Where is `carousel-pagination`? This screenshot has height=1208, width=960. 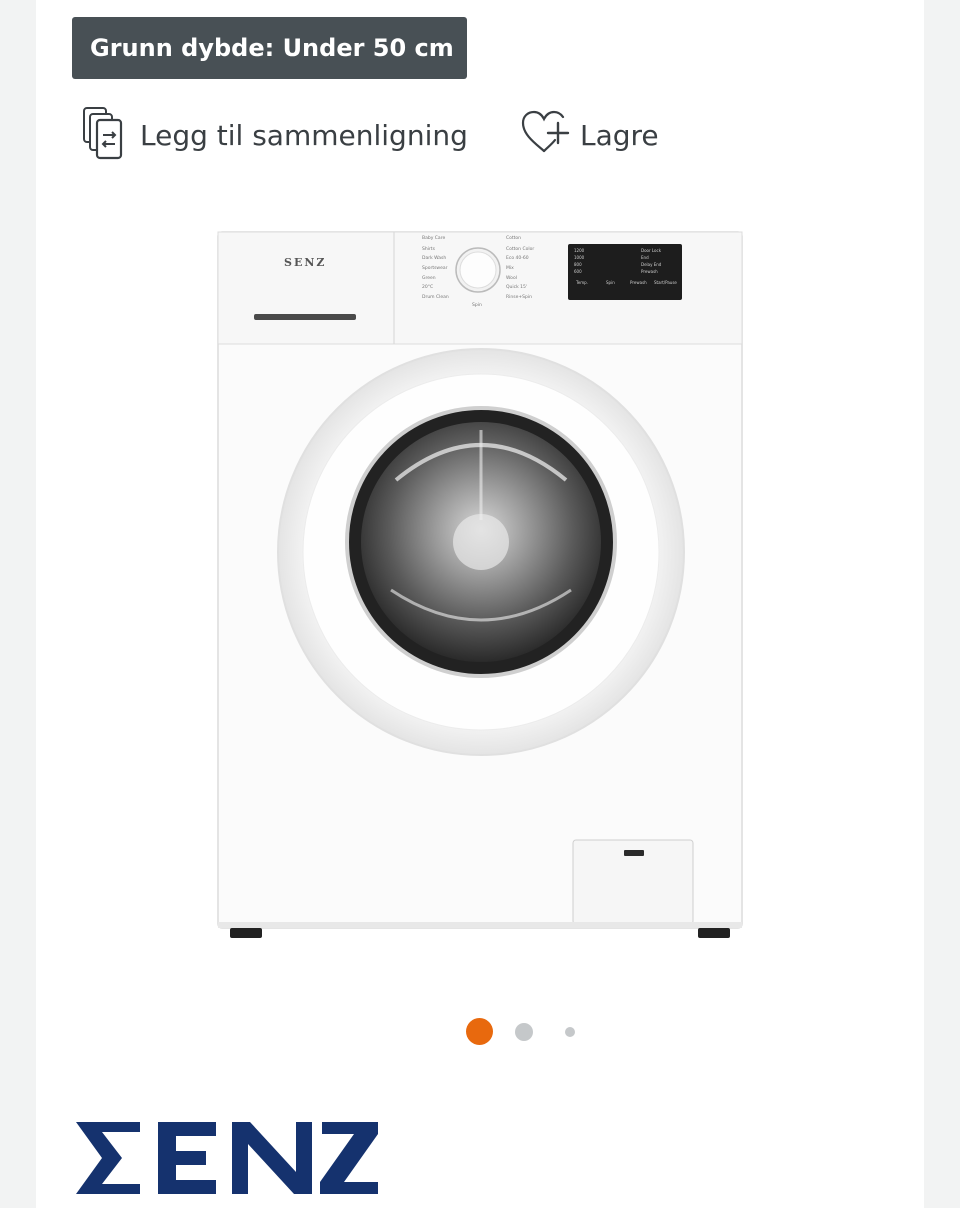
carousel-pagination is located at coordinates (521, 1031).